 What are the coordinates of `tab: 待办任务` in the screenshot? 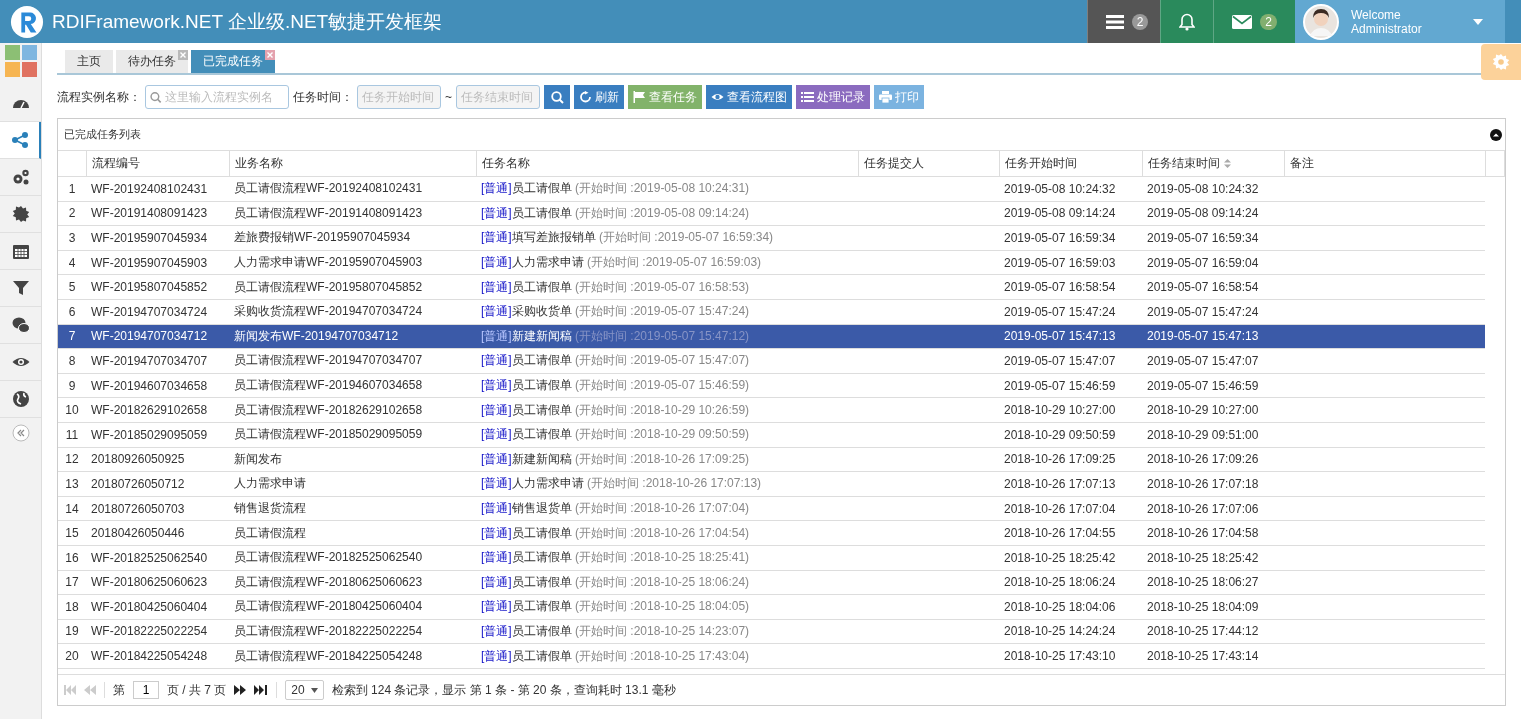 It's located at (152, 61).